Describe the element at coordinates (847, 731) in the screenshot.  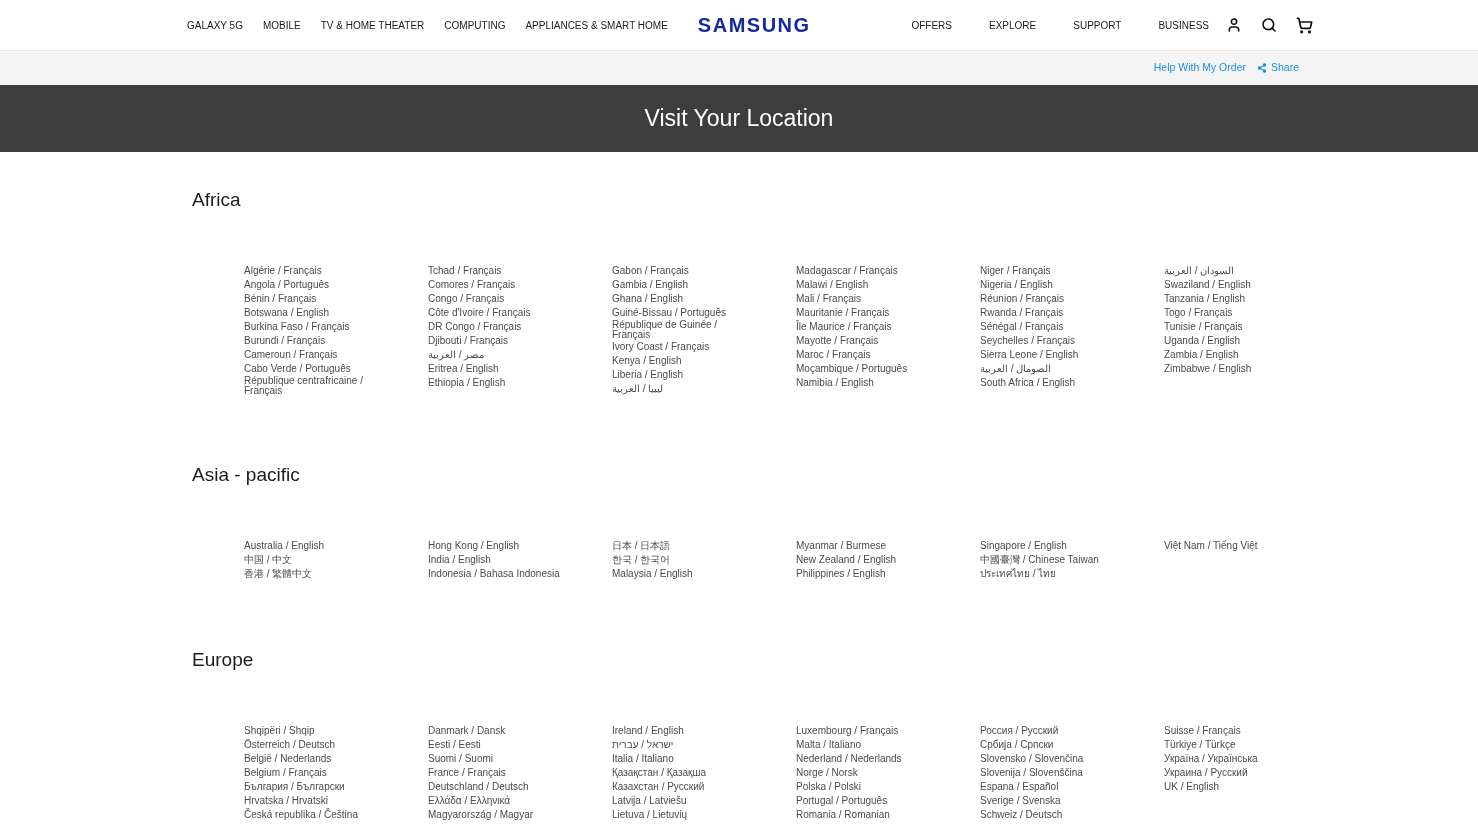
I see `country-link: Luxembourg / Français` at that location.